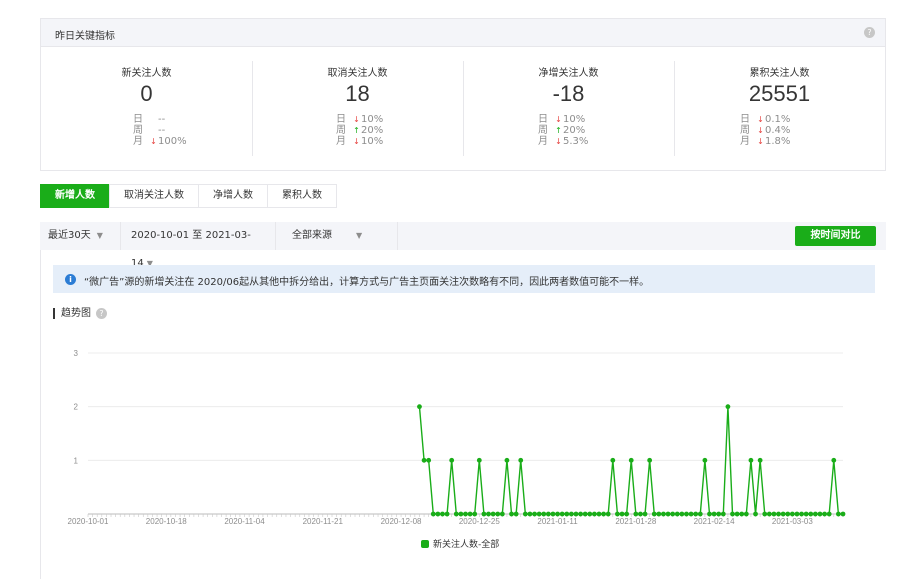 The height and width of the screenshot is (579, 905). What do you see at coordinates (557, 521) in the screenshot?
I see `x-tick-label: 2021-01-11` at bounding box center [557, 521].